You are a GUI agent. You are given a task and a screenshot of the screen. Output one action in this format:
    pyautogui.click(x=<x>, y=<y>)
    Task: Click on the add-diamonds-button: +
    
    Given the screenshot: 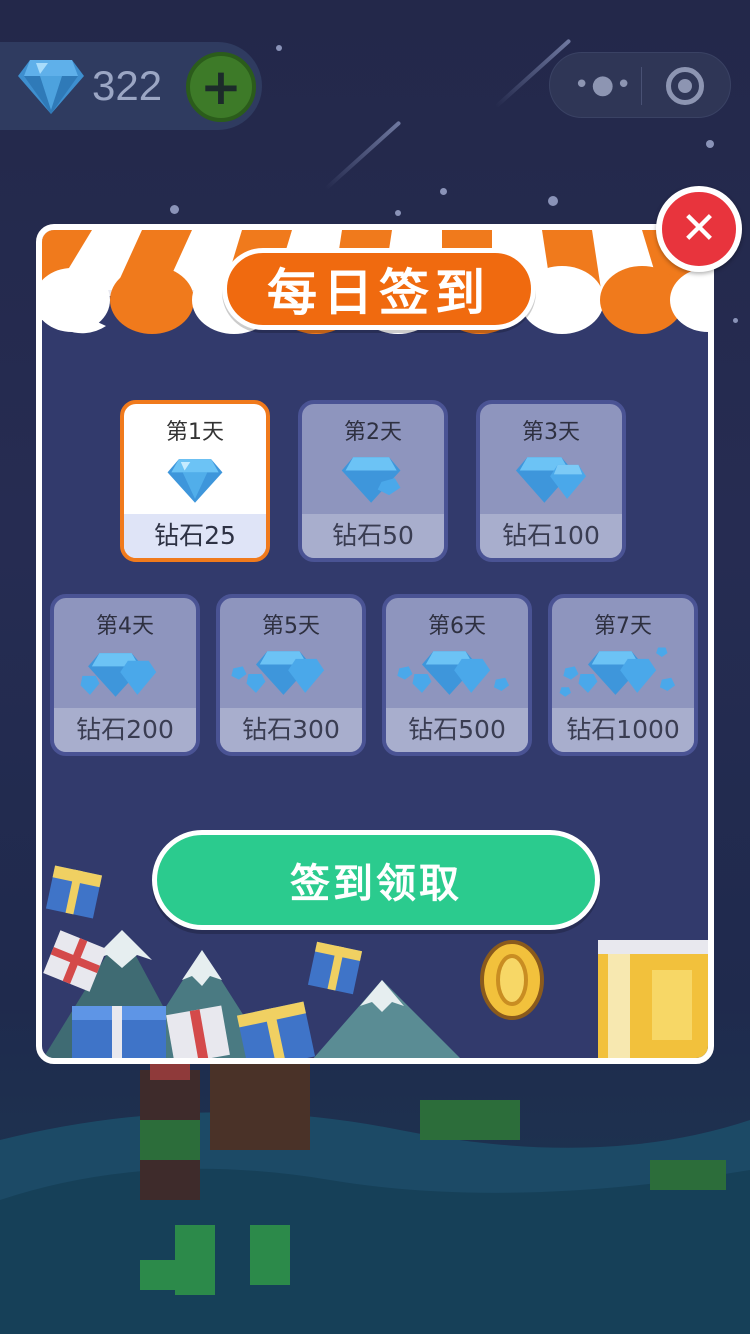 What is the action you would take?
    pyautogui.click(x=221, y=87)
    